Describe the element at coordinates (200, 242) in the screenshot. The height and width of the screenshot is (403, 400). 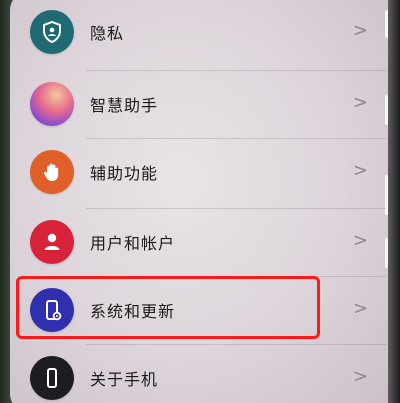
I see `settings-item-users-accounts: 用户和帐户 >` at that location.